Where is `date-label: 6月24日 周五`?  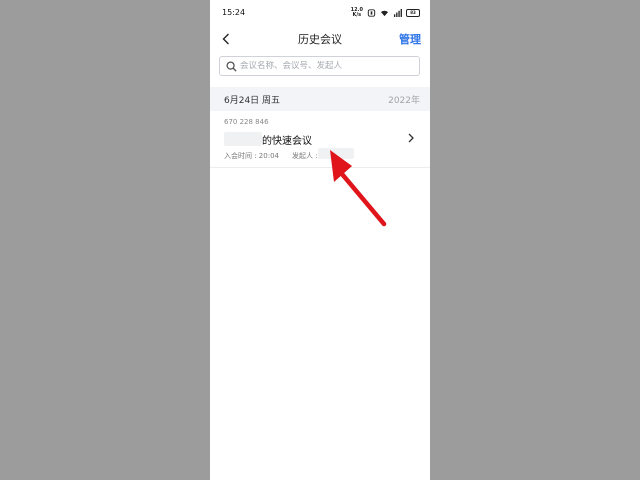 date-label: 6月24日 周五 is located at coordinates (252, 101).